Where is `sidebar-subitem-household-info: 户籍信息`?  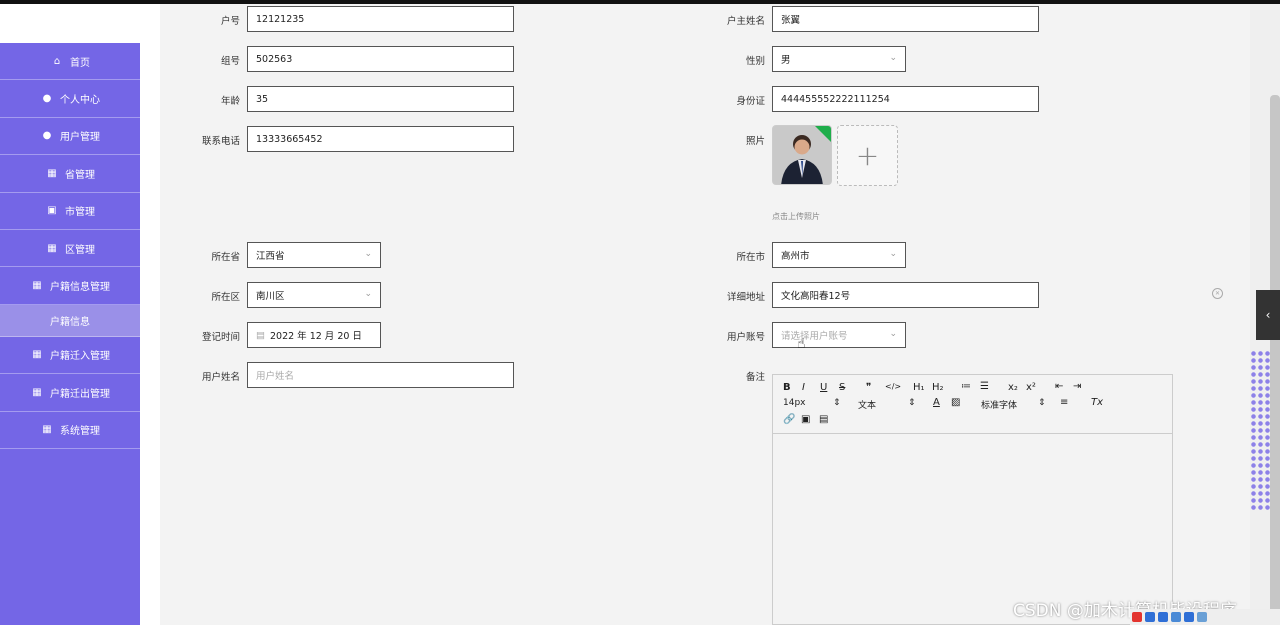 sidebar-subitem-household-info: 户籍信息 is located at coordinates (70, 320).